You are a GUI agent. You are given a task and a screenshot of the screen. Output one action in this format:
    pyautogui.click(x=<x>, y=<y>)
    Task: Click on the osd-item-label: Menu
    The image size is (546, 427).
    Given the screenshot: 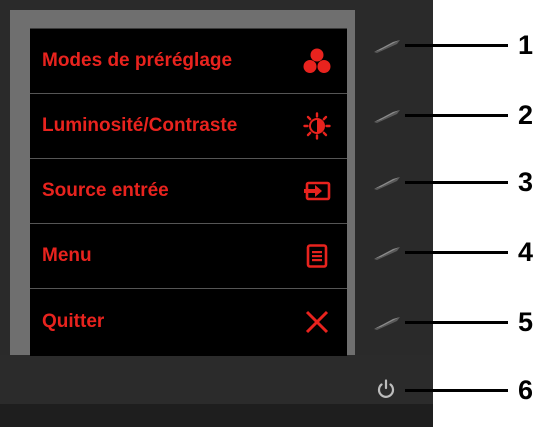 What is the action you would take?
    pyautogui.click(x=67, y=255)
    